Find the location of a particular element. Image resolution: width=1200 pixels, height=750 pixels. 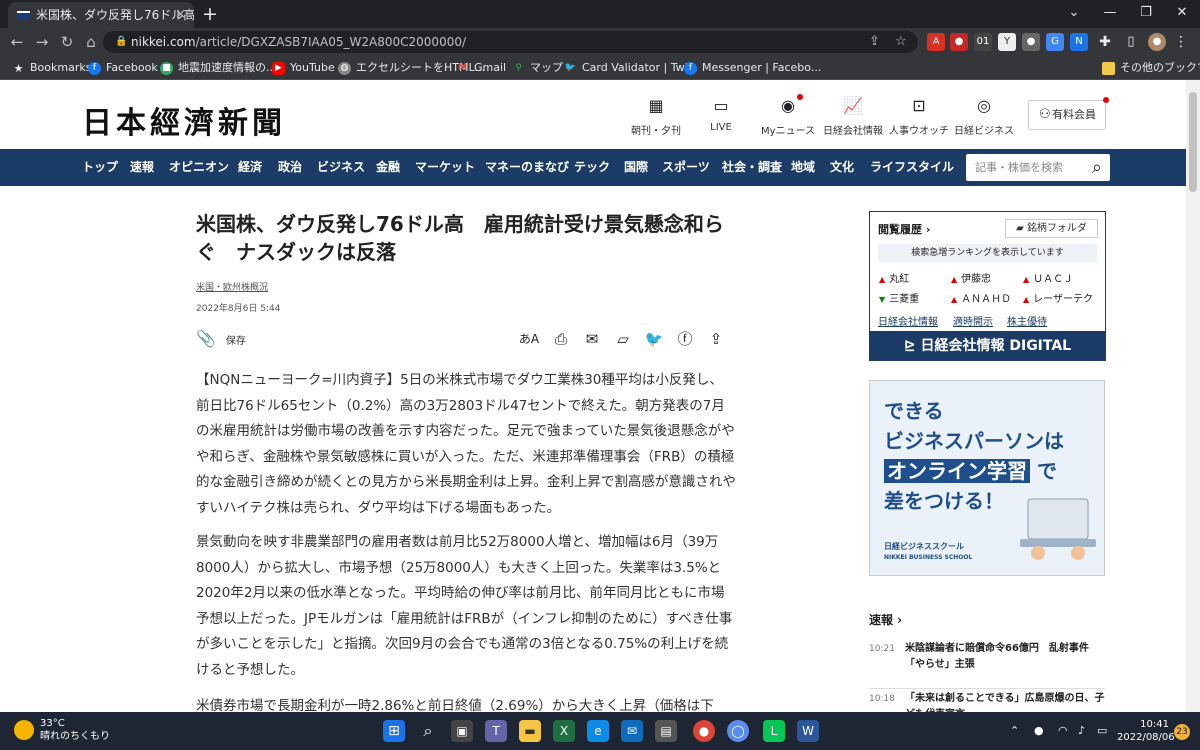

translate-icon: あA is located at coordinates (529, 339).